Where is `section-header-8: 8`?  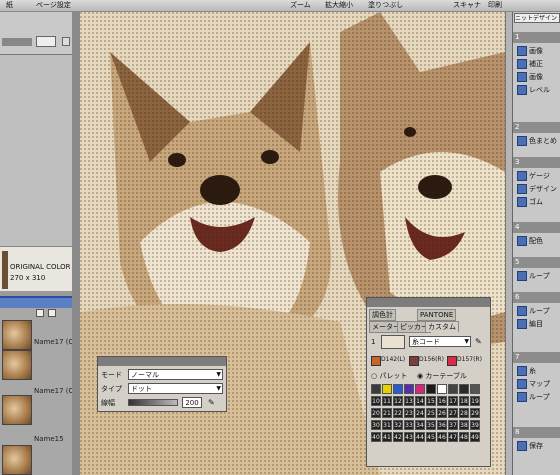 section-header-8: 8 is located at coordinates (536, 432).